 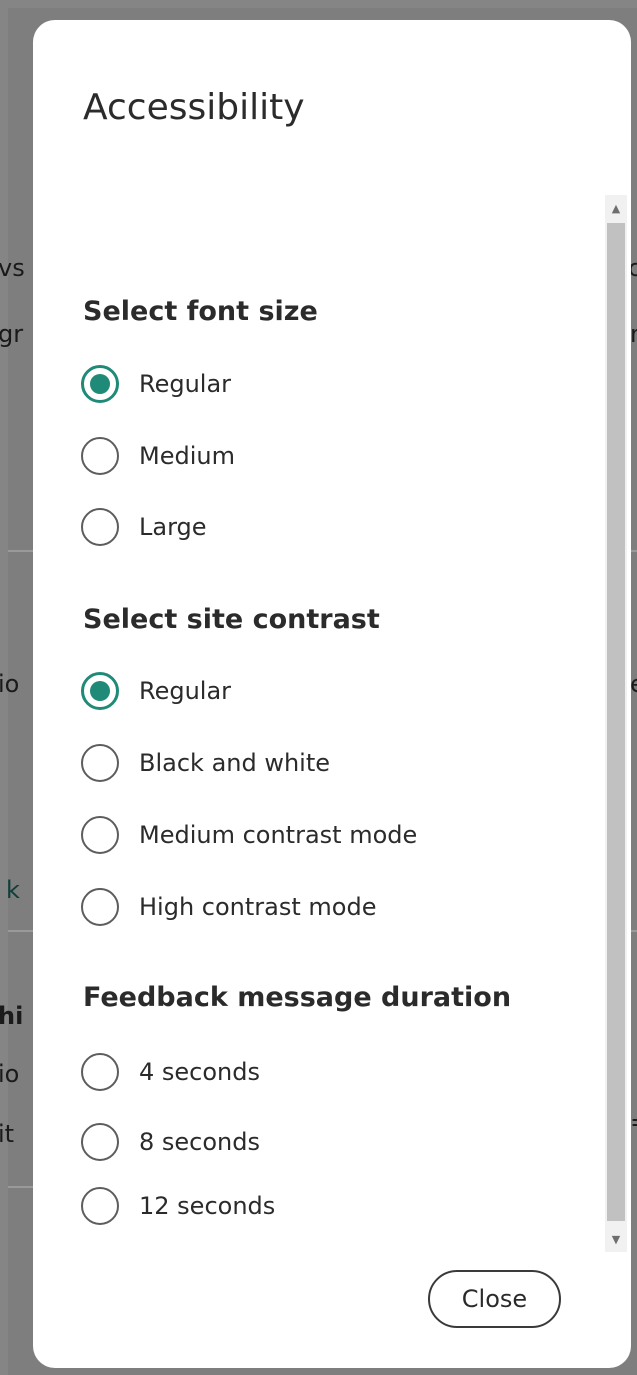 I want to click on contrast-option-regular: Regular, so click(x=156, y=691).